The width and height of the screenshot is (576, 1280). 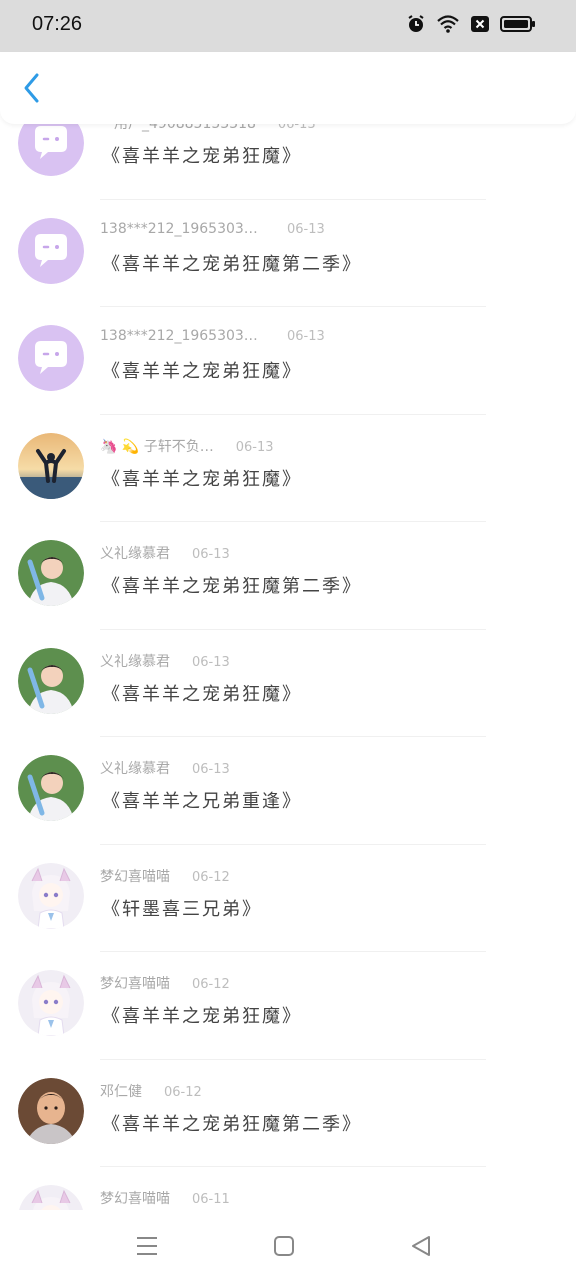 I want to click on menu-icon, so click(x=147, y=1246).